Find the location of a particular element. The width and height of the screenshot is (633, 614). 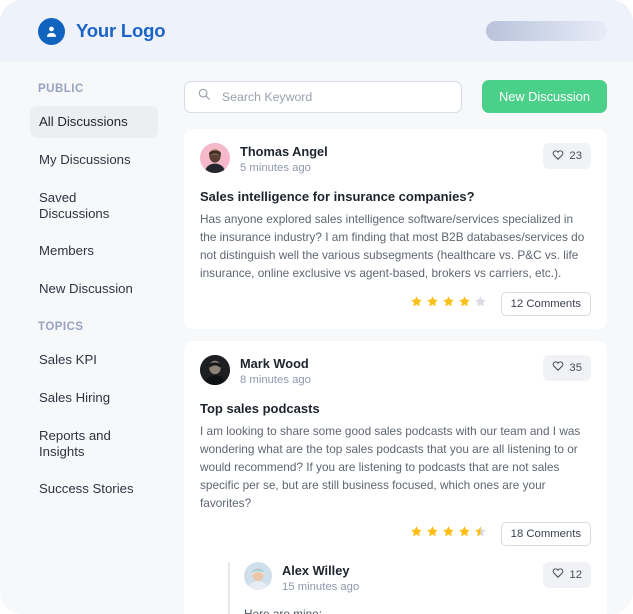

post-timestamp: 8 minutes ago is located at coordinates (275, 380).